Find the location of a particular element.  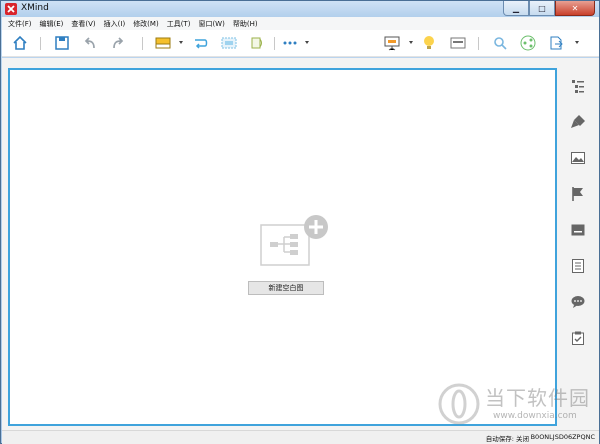

minimize-icon: ▁ is located at coordinates (516, 8).